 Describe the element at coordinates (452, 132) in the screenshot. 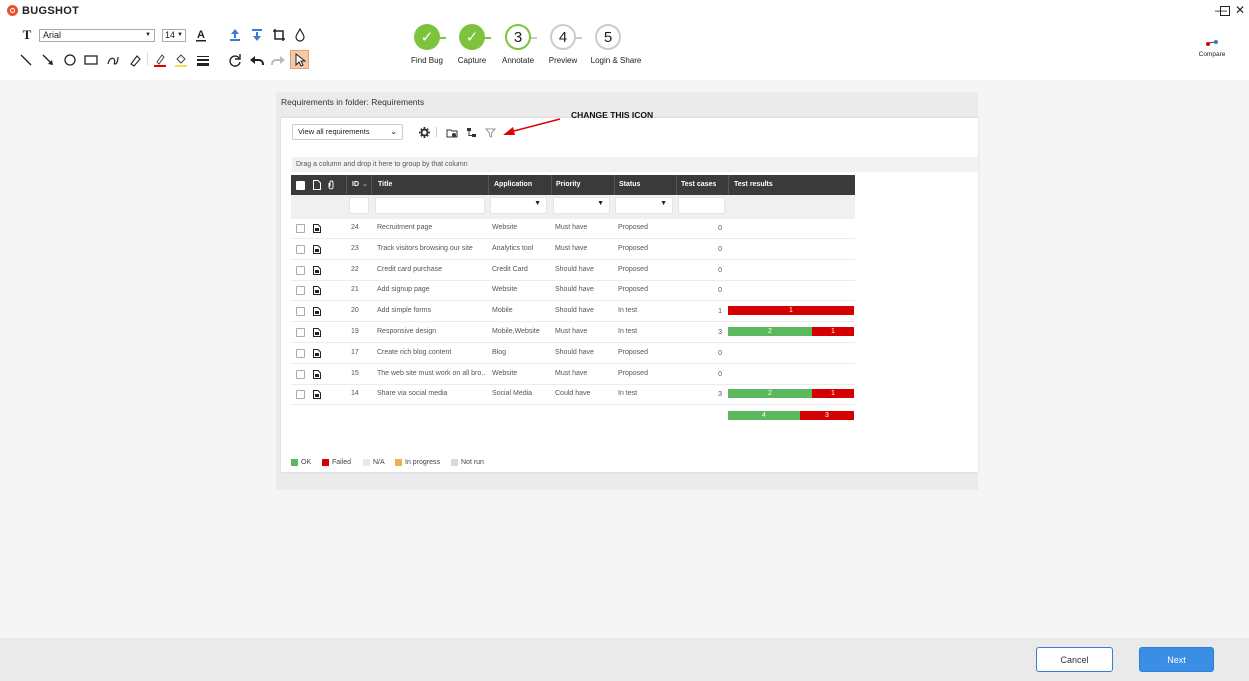

I see `add-requirement-icon` at that location.